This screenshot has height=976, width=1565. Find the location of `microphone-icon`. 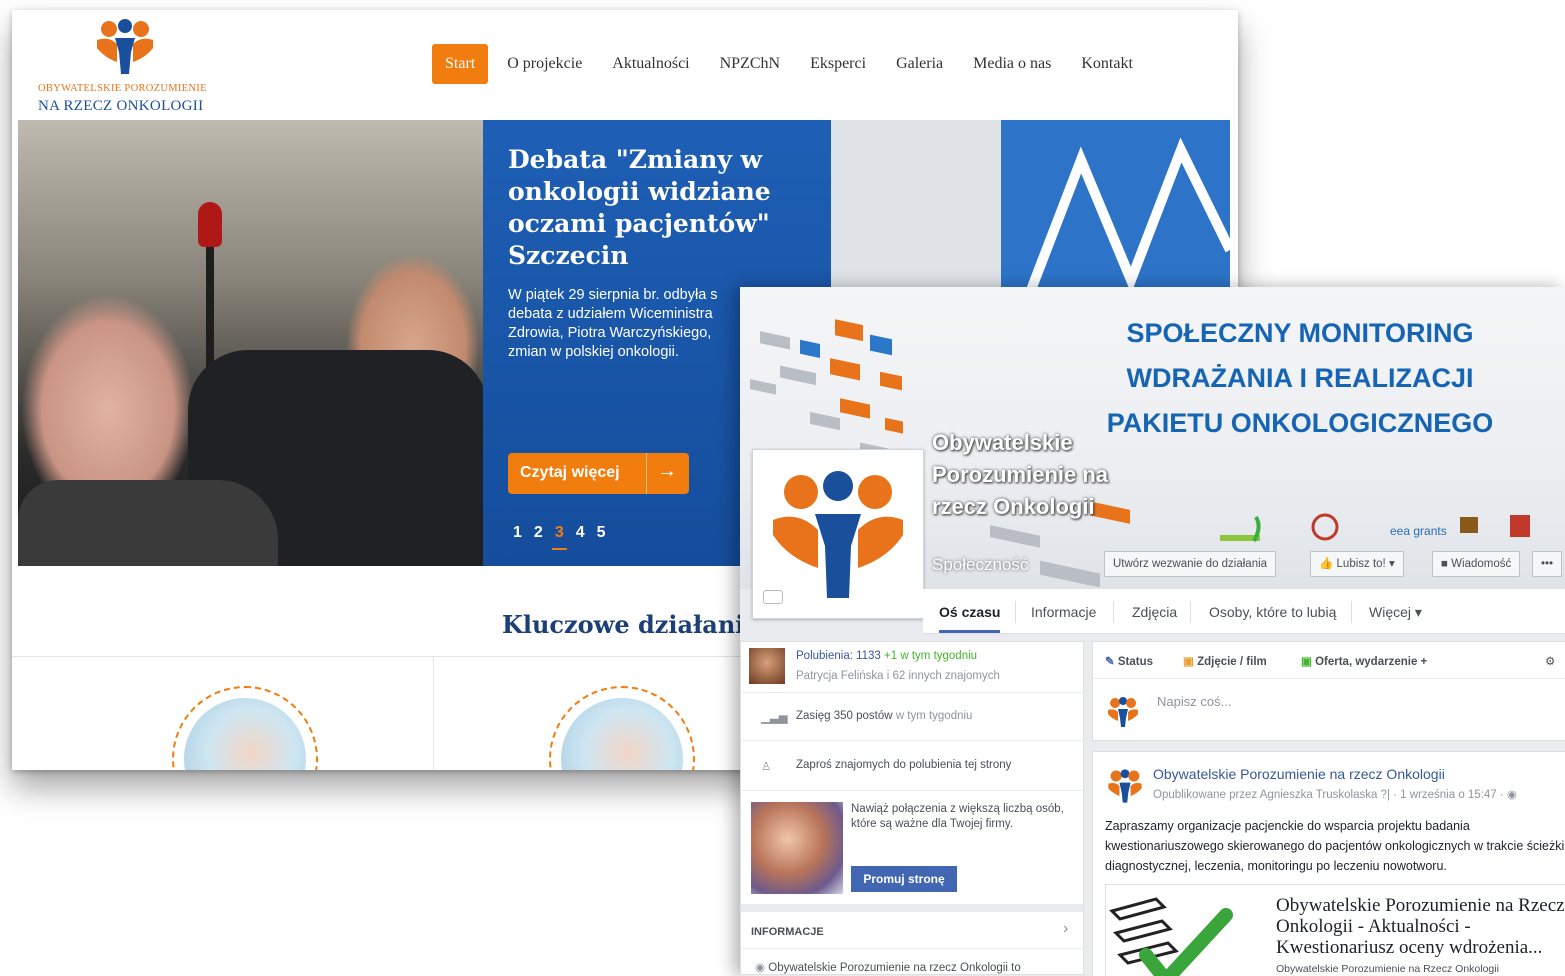

microphone-icon is located at coordinates (210, 224).